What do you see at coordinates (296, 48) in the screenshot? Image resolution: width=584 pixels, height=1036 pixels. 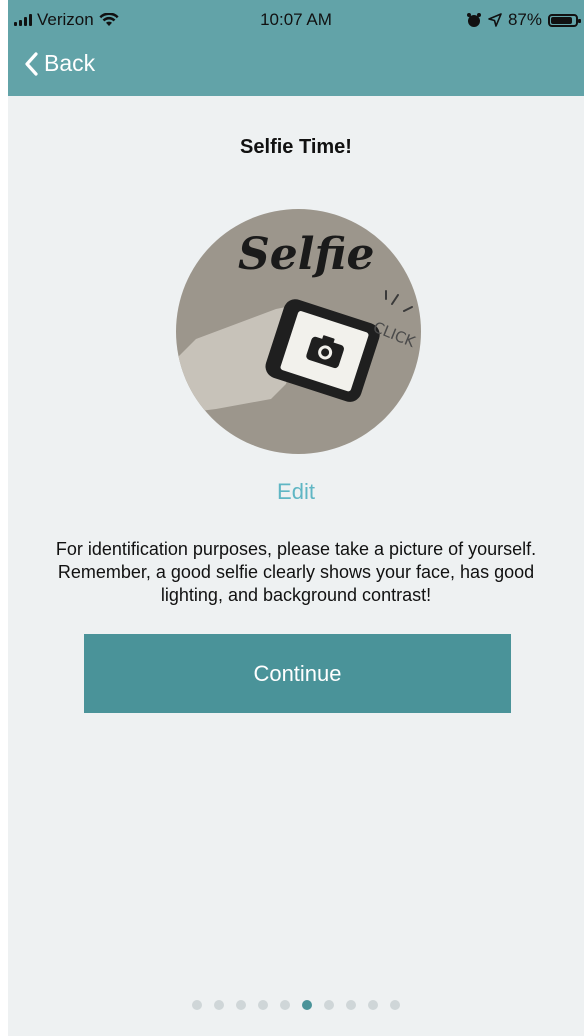 I see `header-bar: Verizon 10:07 AM 87% Back` at bounding box center [296, 48].